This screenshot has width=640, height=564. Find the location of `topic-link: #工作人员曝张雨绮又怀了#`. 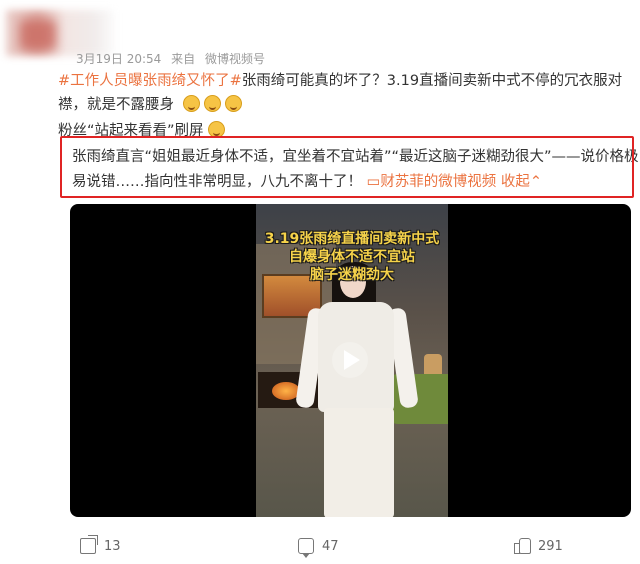

topic-link: #工作人员曝张雨绮又怀了# is located at coordinates (150, 81).